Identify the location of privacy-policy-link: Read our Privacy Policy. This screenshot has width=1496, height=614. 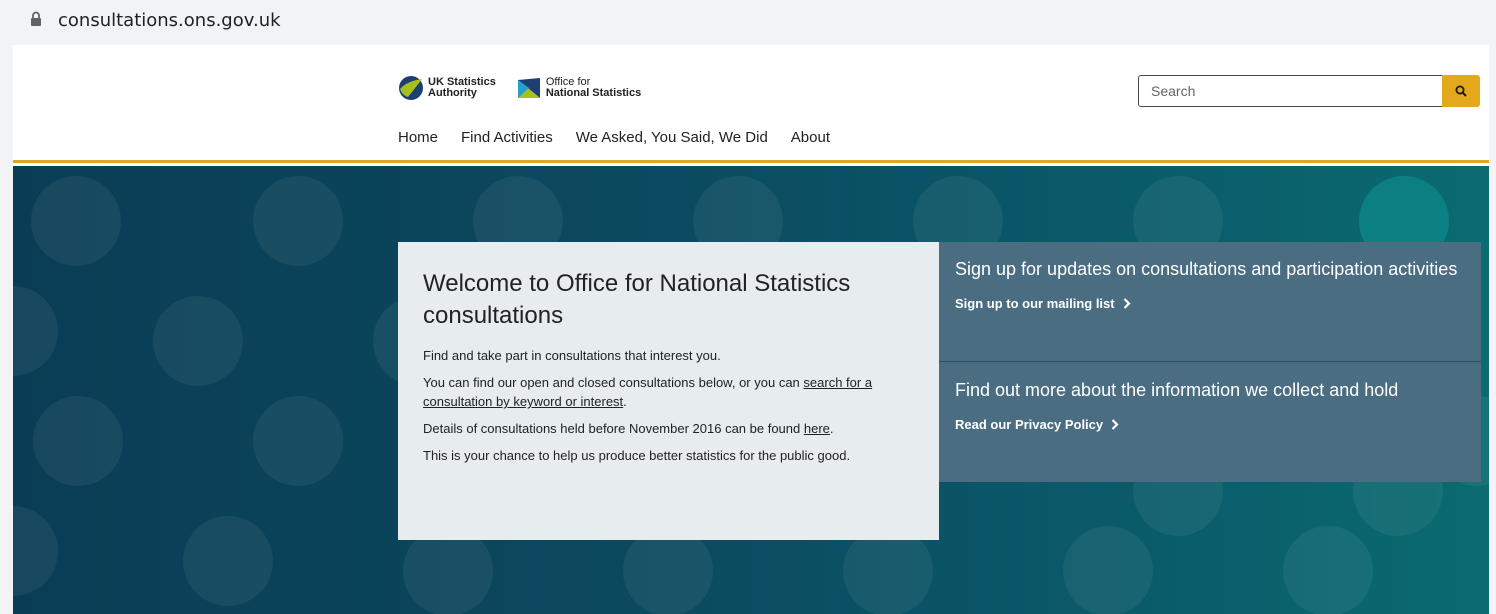
(1037, 424).